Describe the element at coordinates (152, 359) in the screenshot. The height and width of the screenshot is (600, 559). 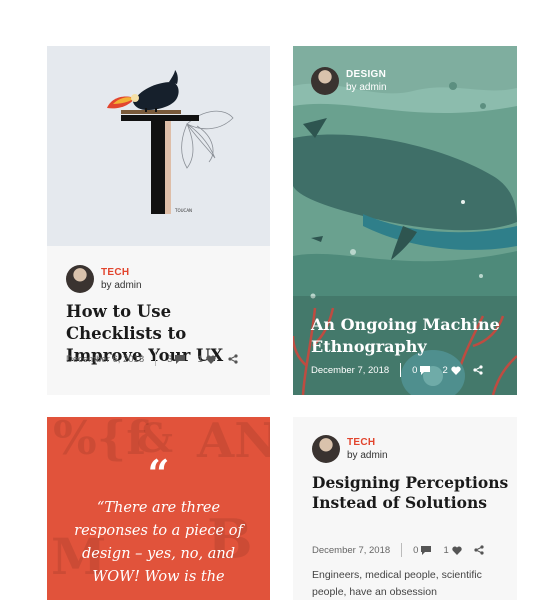
I see `post-stats: December 6, 2018 3 1` at that location.